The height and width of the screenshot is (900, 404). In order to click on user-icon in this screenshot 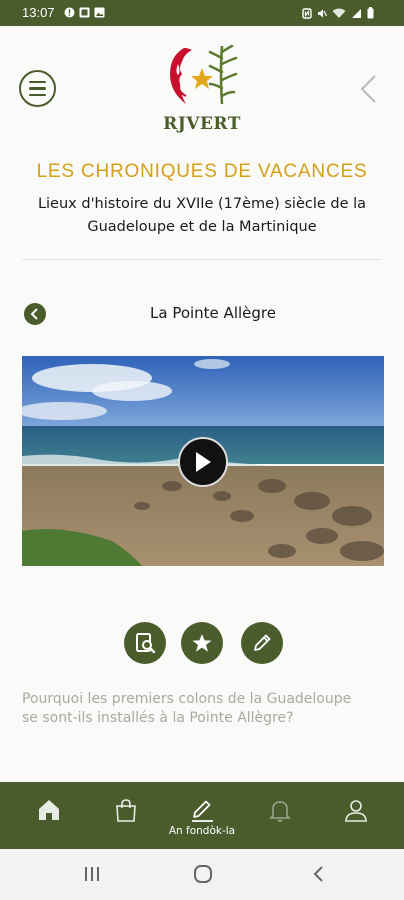, I will do `click(356, 811)`.